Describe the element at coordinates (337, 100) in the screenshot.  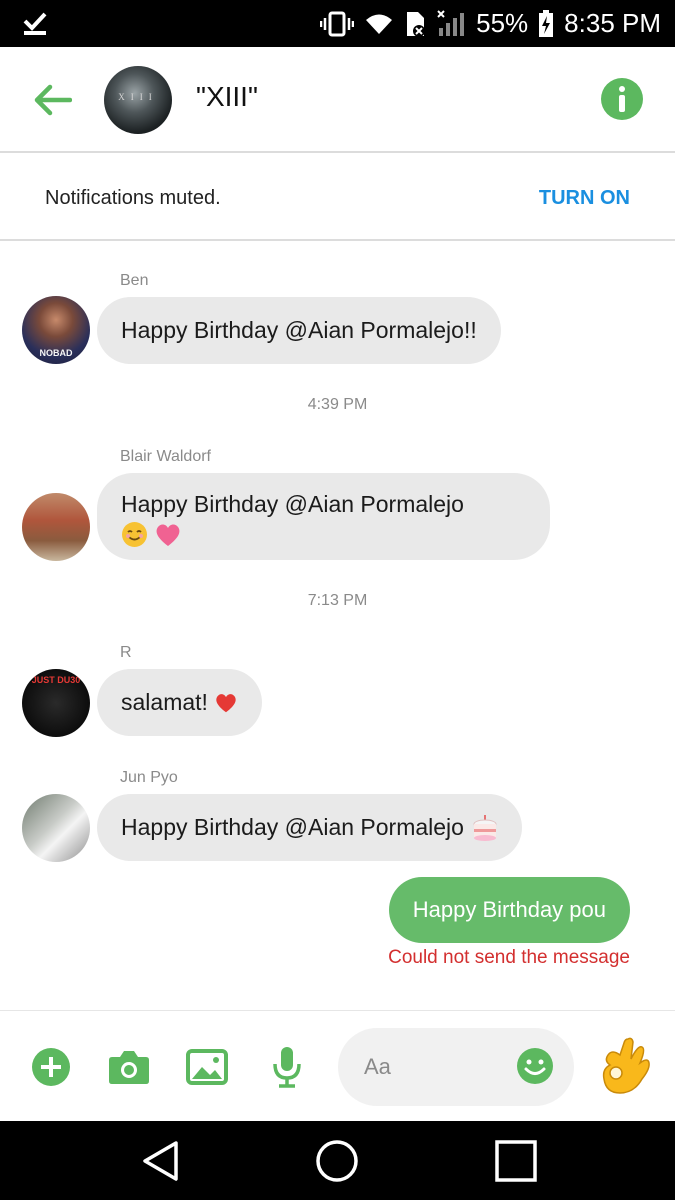
I see `conversation-header: XIII "XIII"` at that location.